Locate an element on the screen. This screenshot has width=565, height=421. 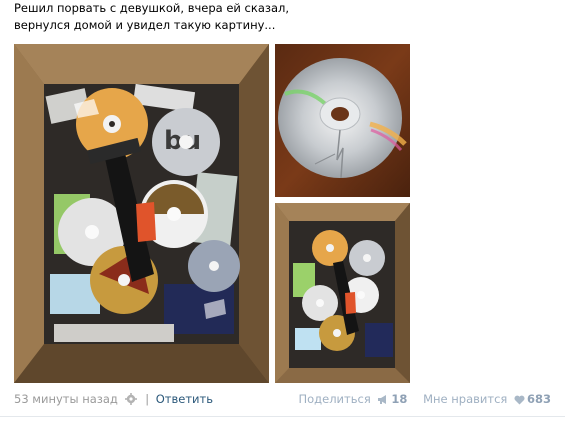
photo-cracked-cd-image is located at coordinates (342, 120).